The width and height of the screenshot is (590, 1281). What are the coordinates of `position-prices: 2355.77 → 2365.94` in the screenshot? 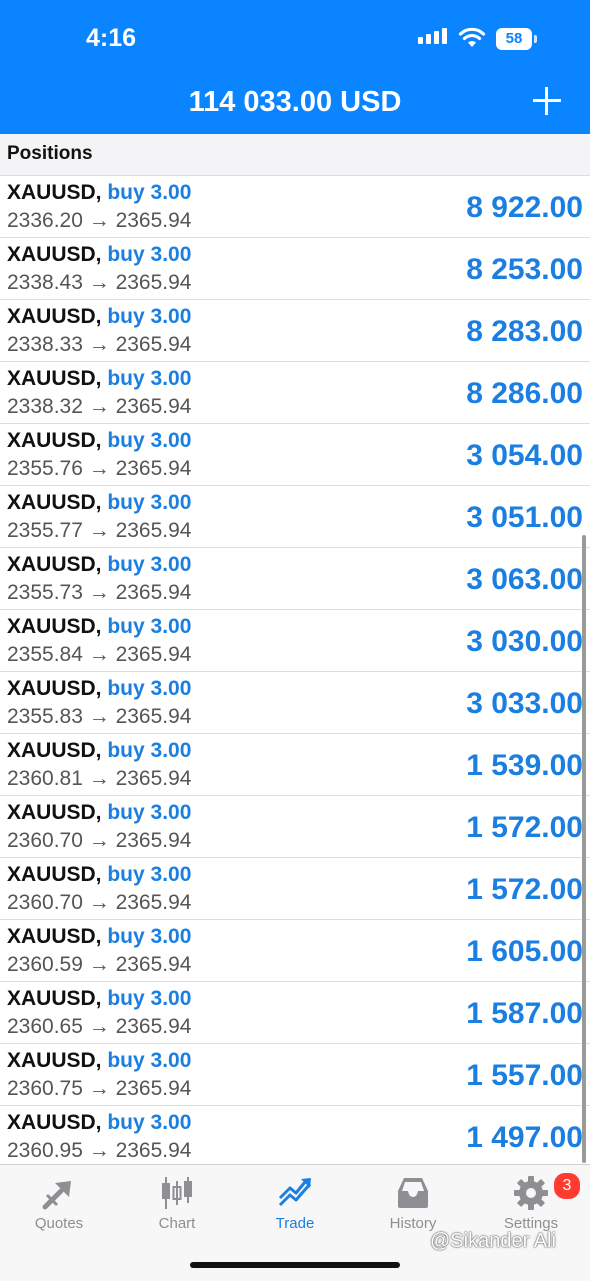 It's located at (99, 530).